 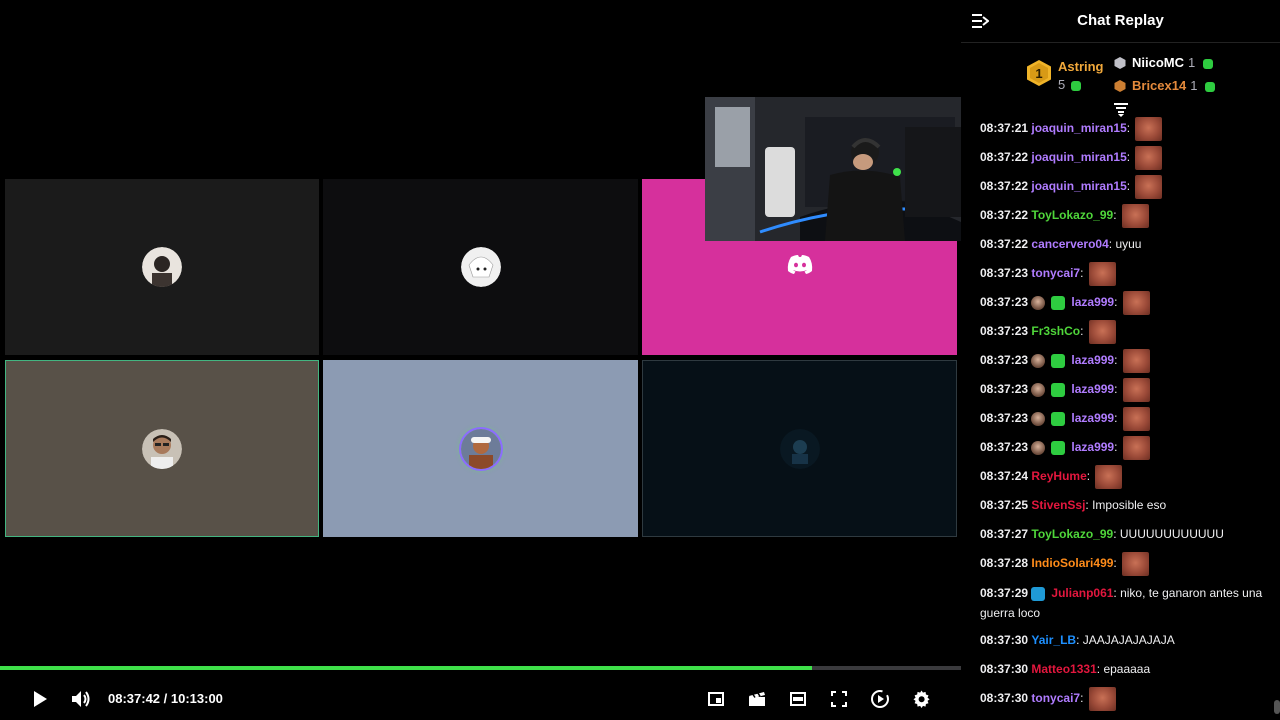 What do you see at coordinates (1004, 640) in the screenshot?
I see `message-timestamp: 08:37:30` at bounding box center [1004, 640].